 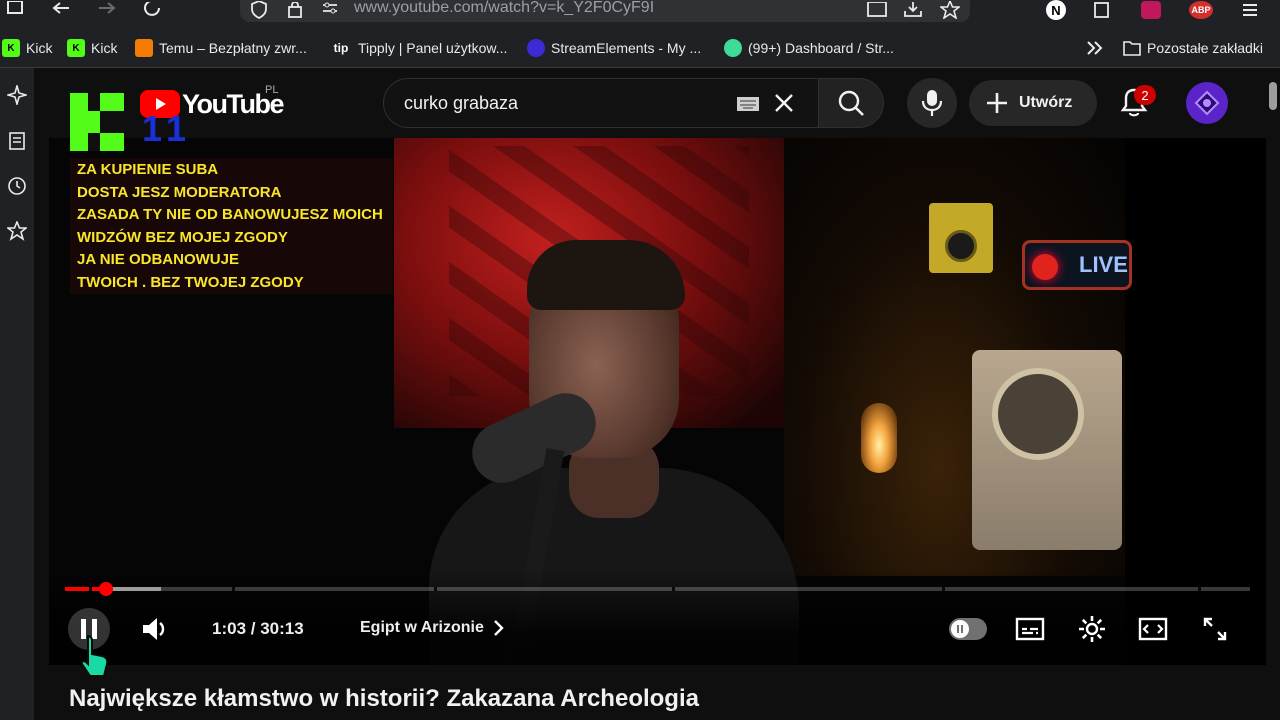 I want to click on sidebar-toggle-icon, so click(x=15, y=10).